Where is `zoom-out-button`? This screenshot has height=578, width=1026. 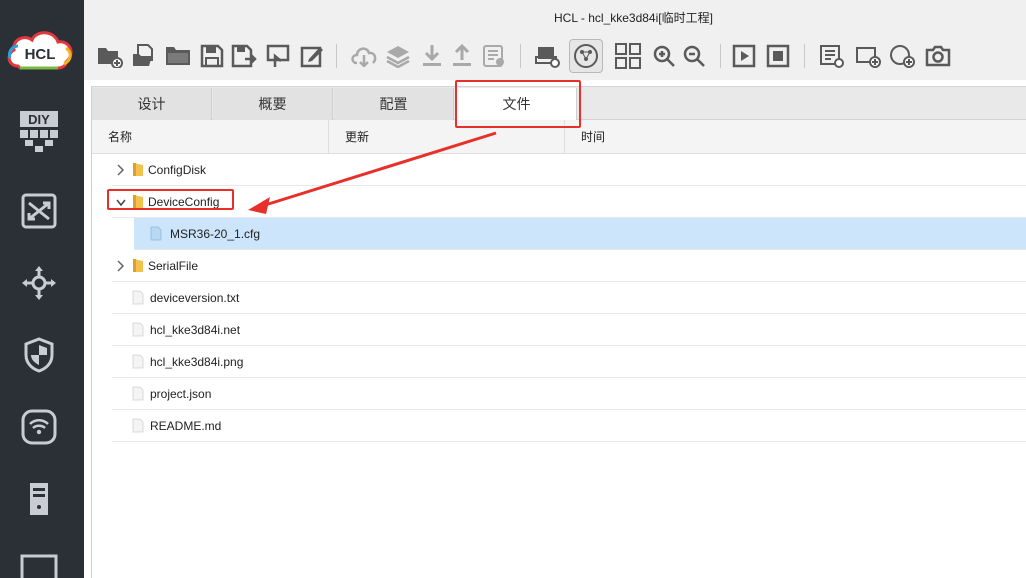
zoom-out-button is located at coordinates (694, 56).